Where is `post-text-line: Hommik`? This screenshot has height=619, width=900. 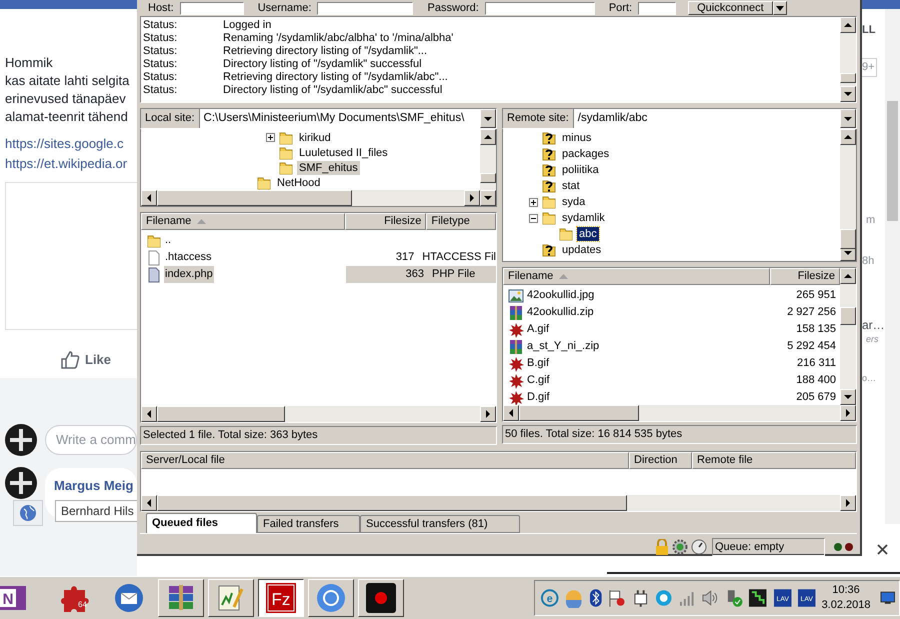
post-text-line: Hommik is located at coordinates (29, 63).